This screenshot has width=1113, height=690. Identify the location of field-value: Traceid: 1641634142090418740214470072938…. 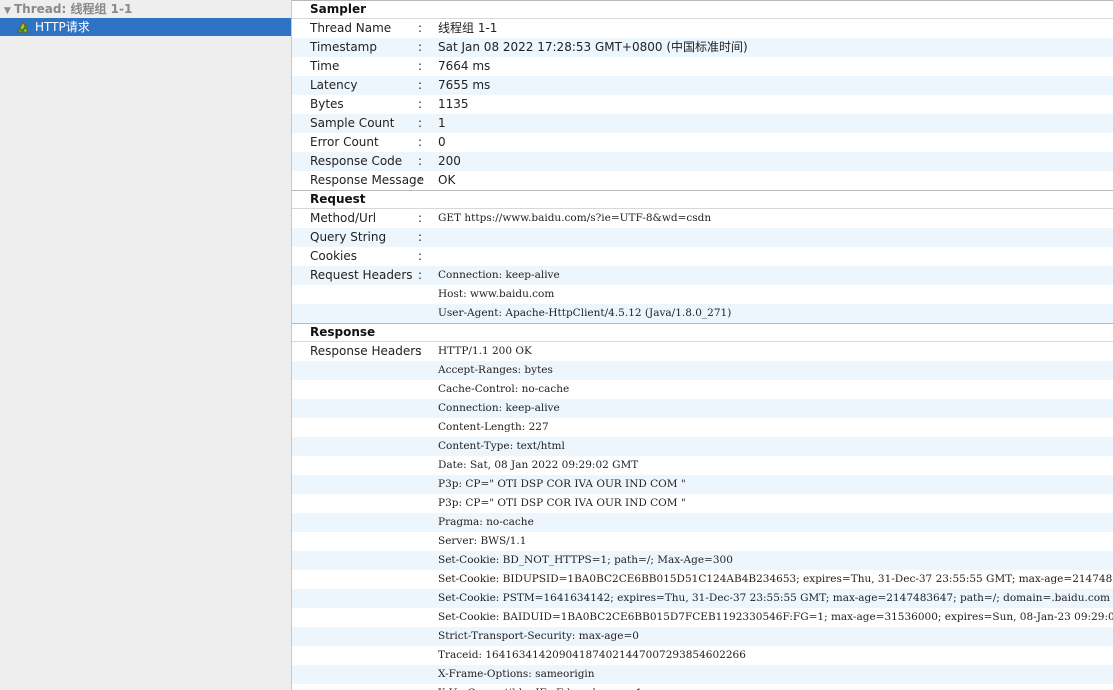
(592, 655).